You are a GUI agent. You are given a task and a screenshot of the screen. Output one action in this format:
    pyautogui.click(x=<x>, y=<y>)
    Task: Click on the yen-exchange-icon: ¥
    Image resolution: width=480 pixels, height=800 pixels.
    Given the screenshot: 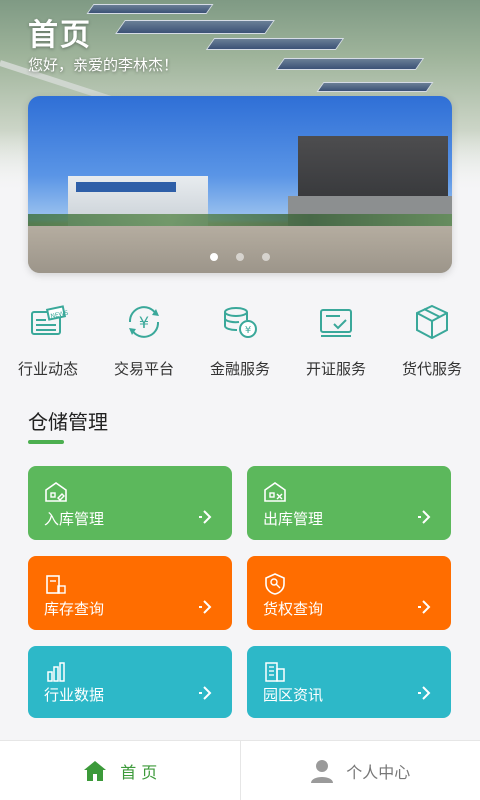 What is the action you would take?
    pyautogui.click(x=144, y=322)
    